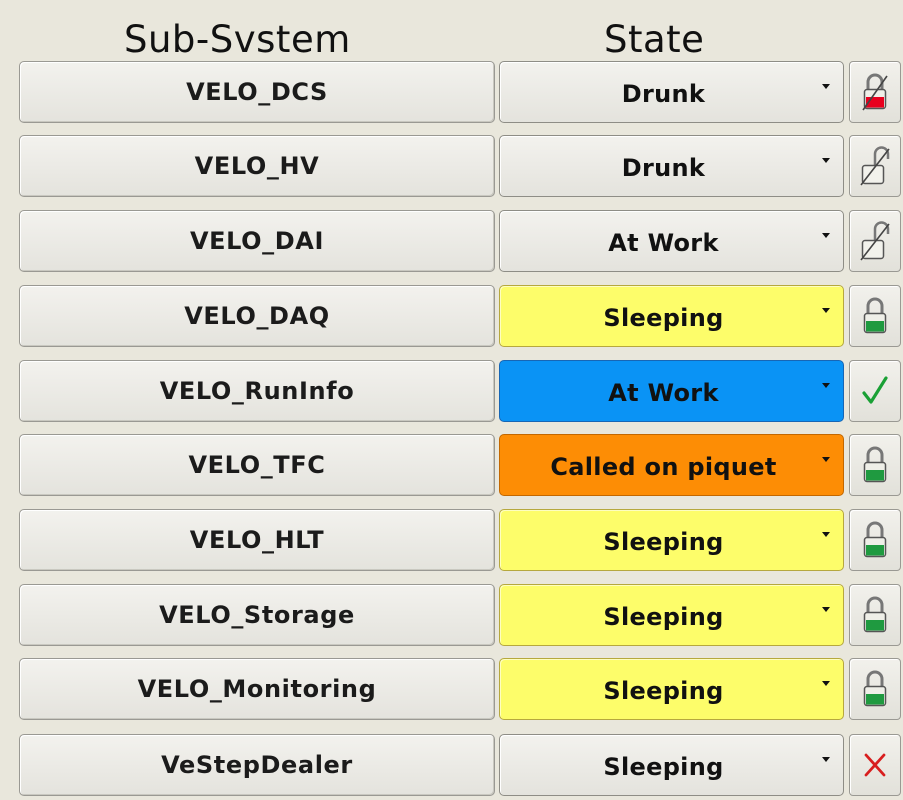 The image size is (903, 800). I want to click on status-button-vestepdealer, so click(875, 765).